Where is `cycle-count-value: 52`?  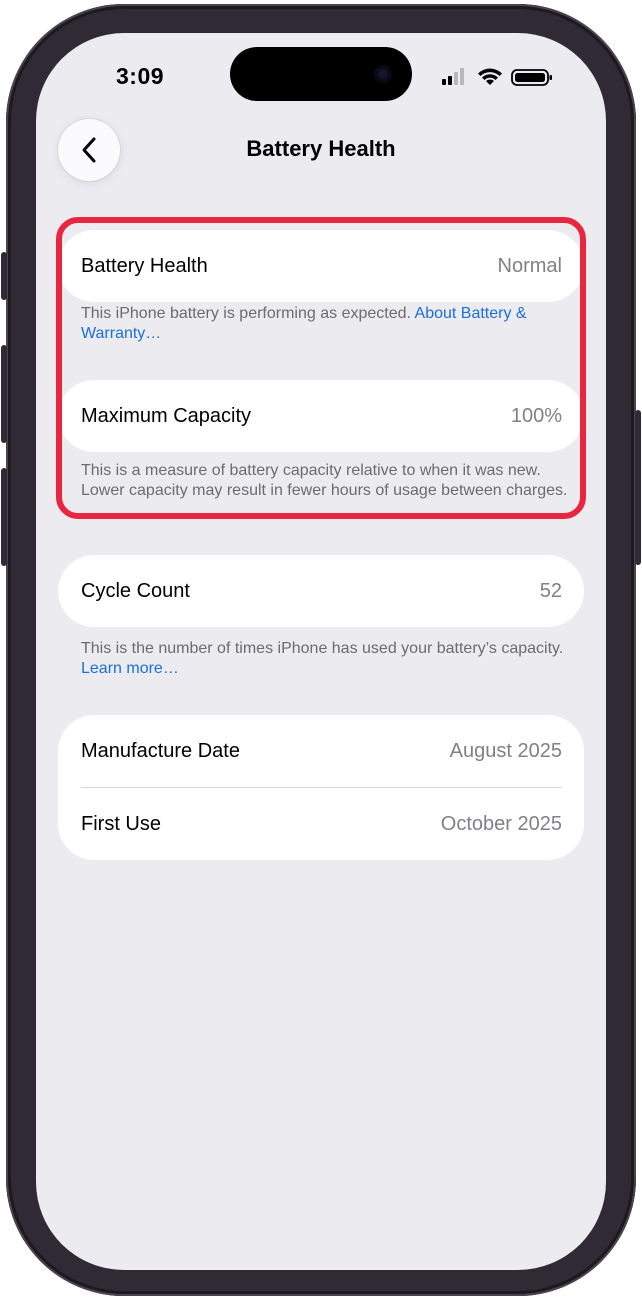 cycle-count-value: 52 is located at coordinates (550, 590).